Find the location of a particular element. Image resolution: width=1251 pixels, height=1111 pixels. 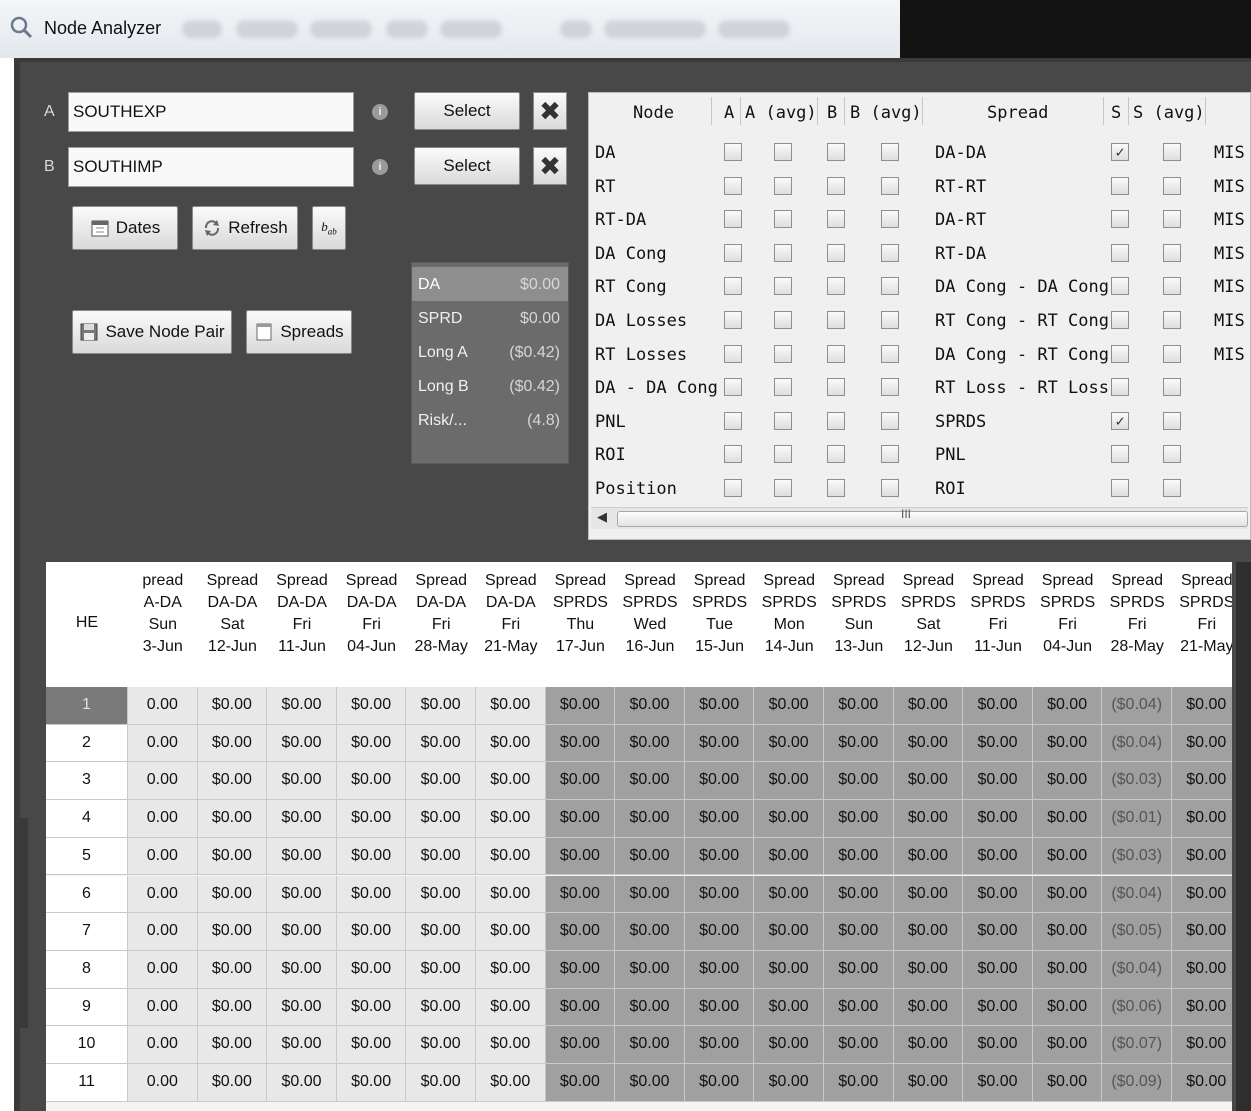

save-node-pair-button: Save Node Pair is located at coordinates (152, 332).